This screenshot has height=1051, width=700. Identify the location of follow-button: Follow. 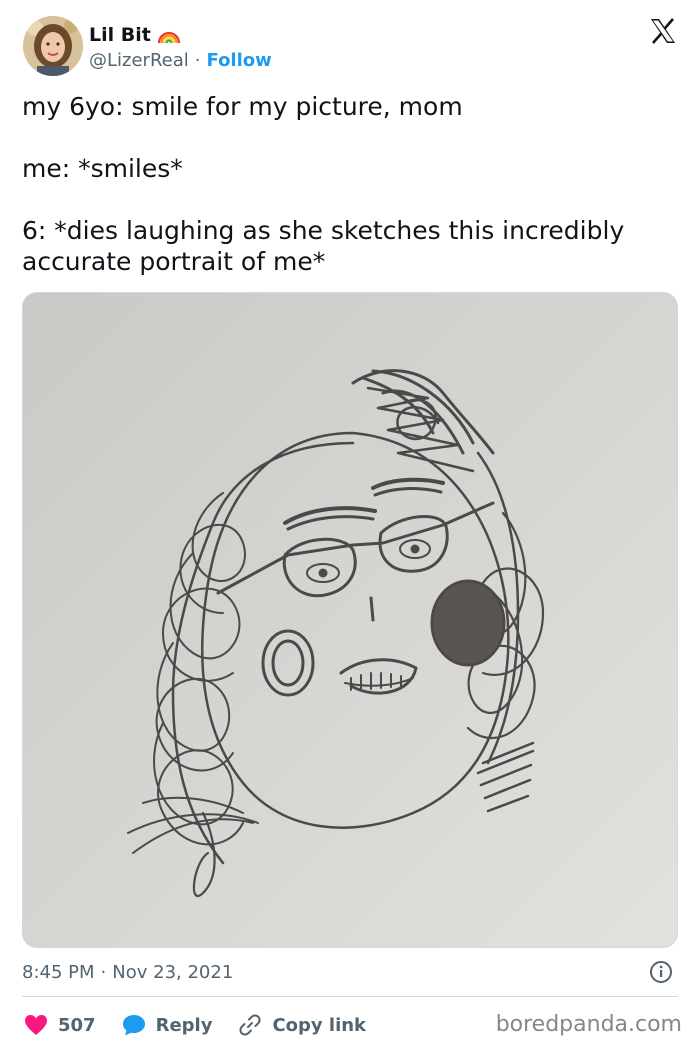
(239, 60).